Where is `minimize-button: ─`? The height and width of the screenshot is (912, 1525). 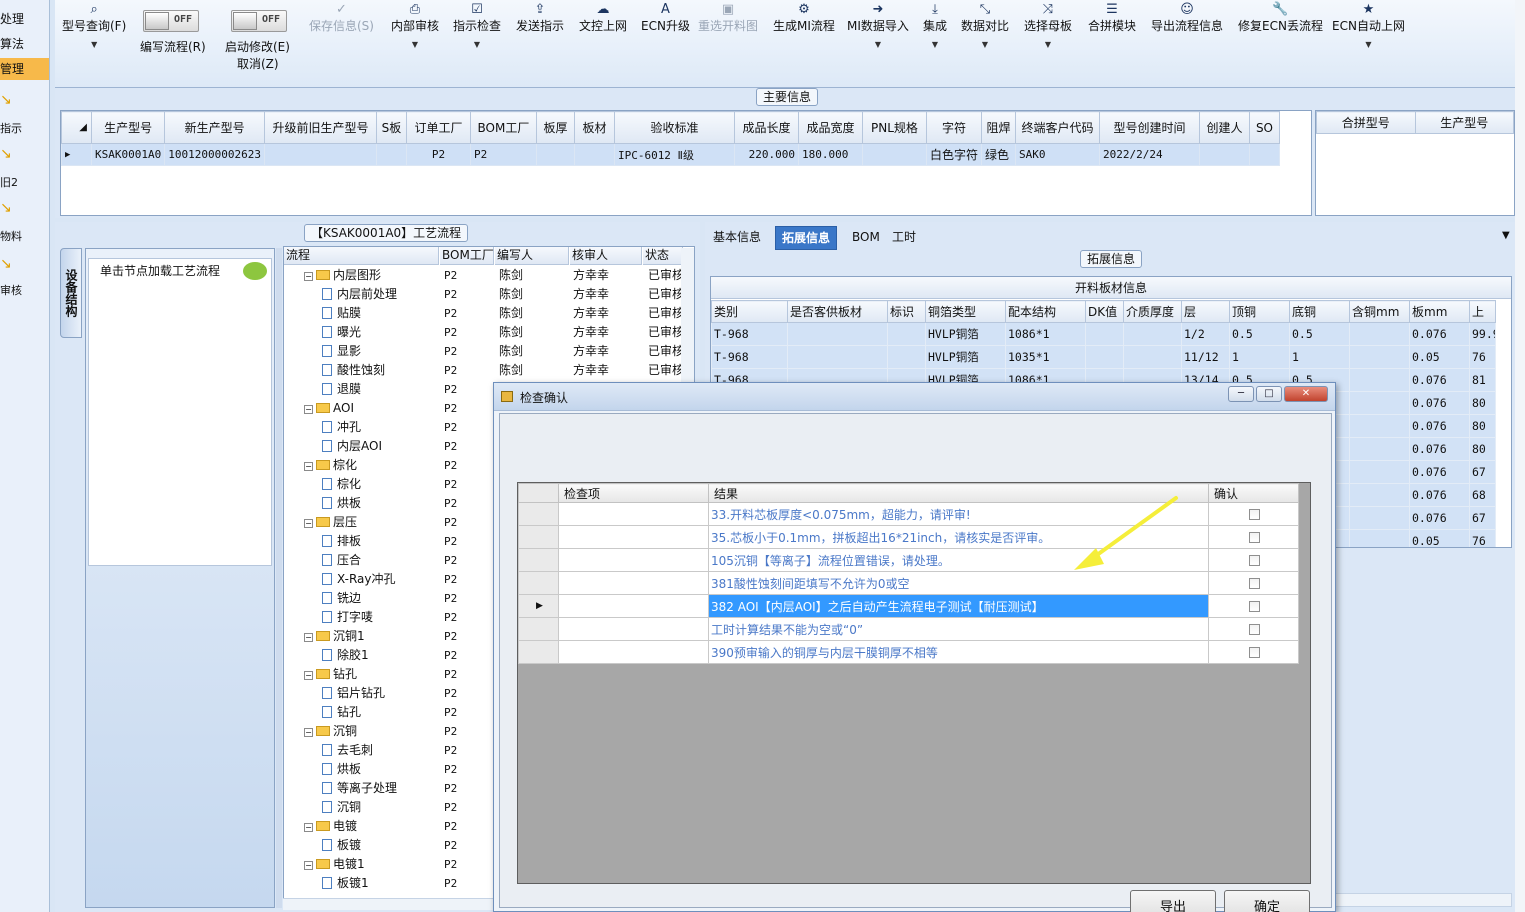 minimize-button: ─ is located at coordinates (1241, 394).